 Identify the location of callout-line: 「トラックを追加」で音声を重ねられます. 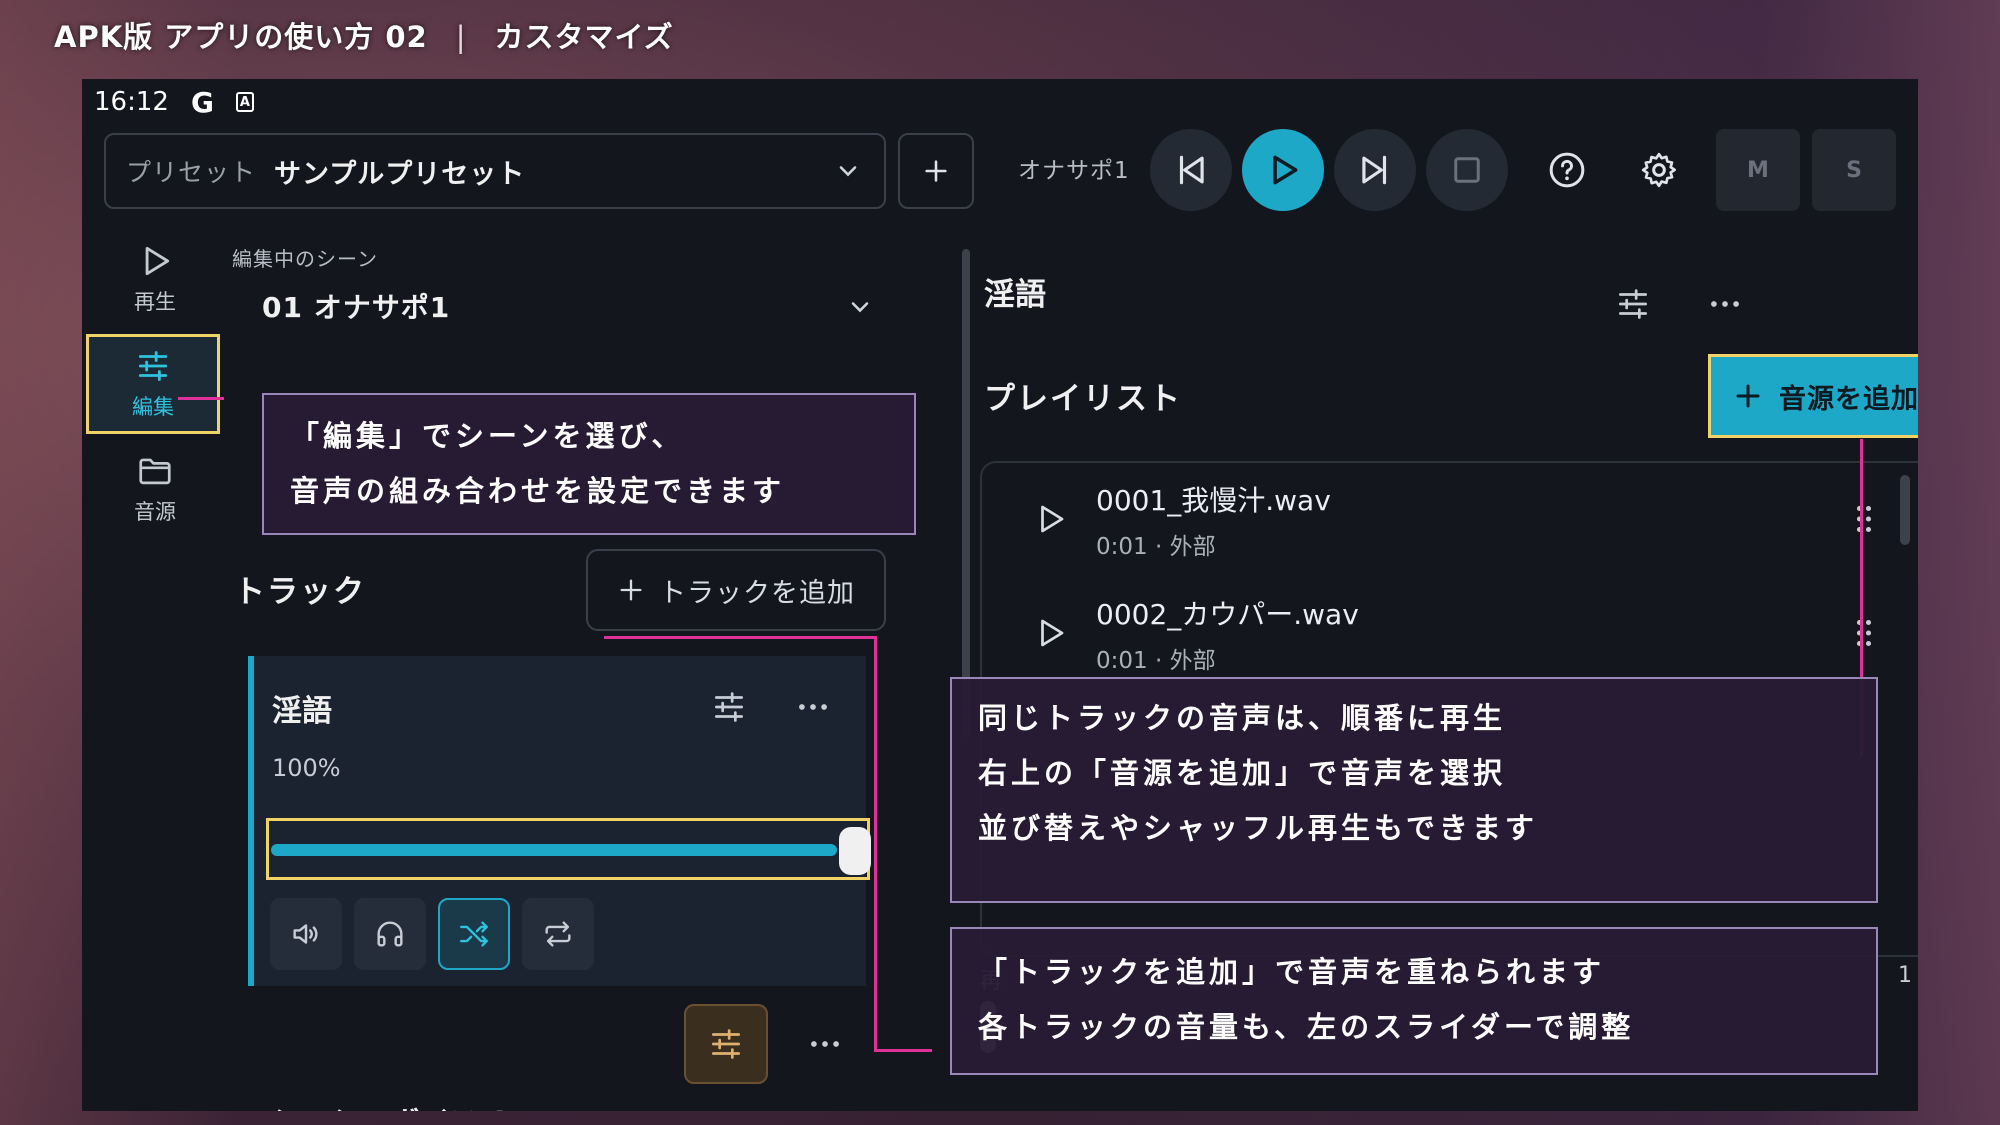
(1292, 972).